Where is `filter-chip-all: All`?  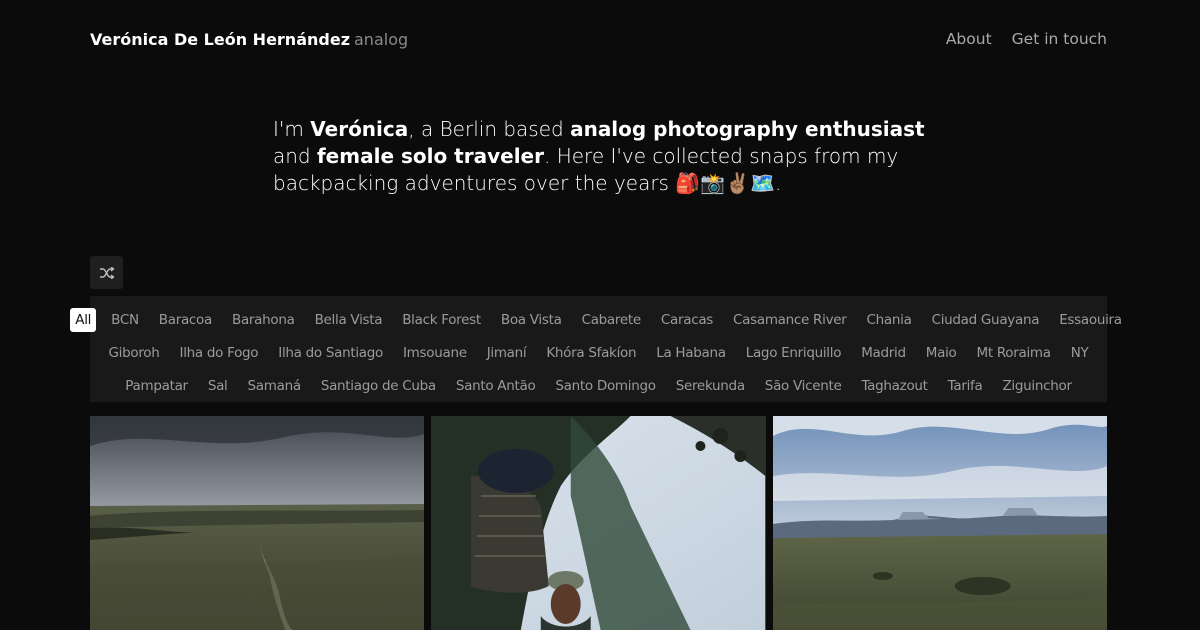
filter-chip-all: All is located at coordinates (83, 319).